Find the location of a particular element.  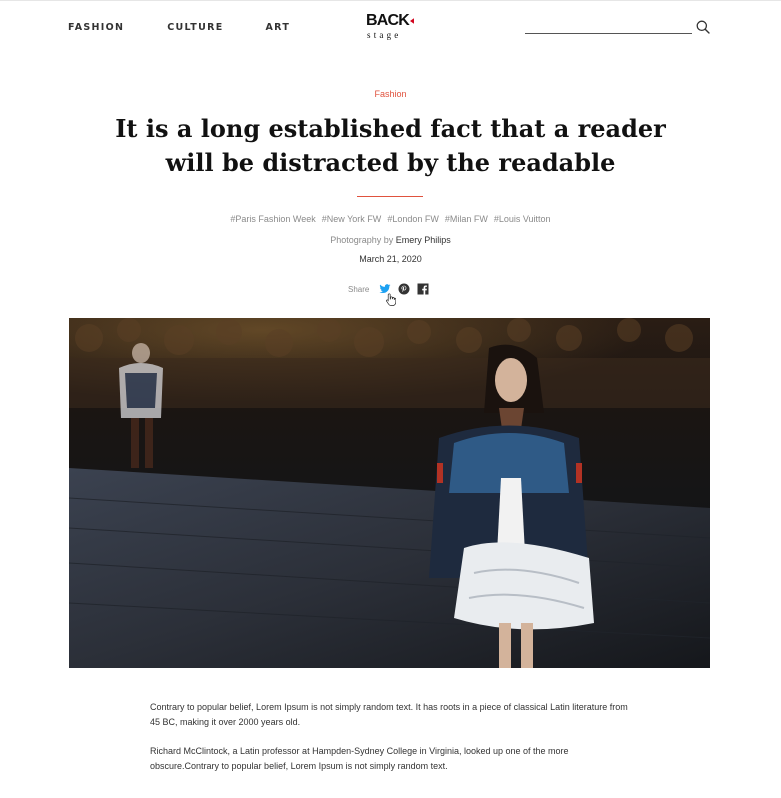

top-border is located at coordinates (390, 0).